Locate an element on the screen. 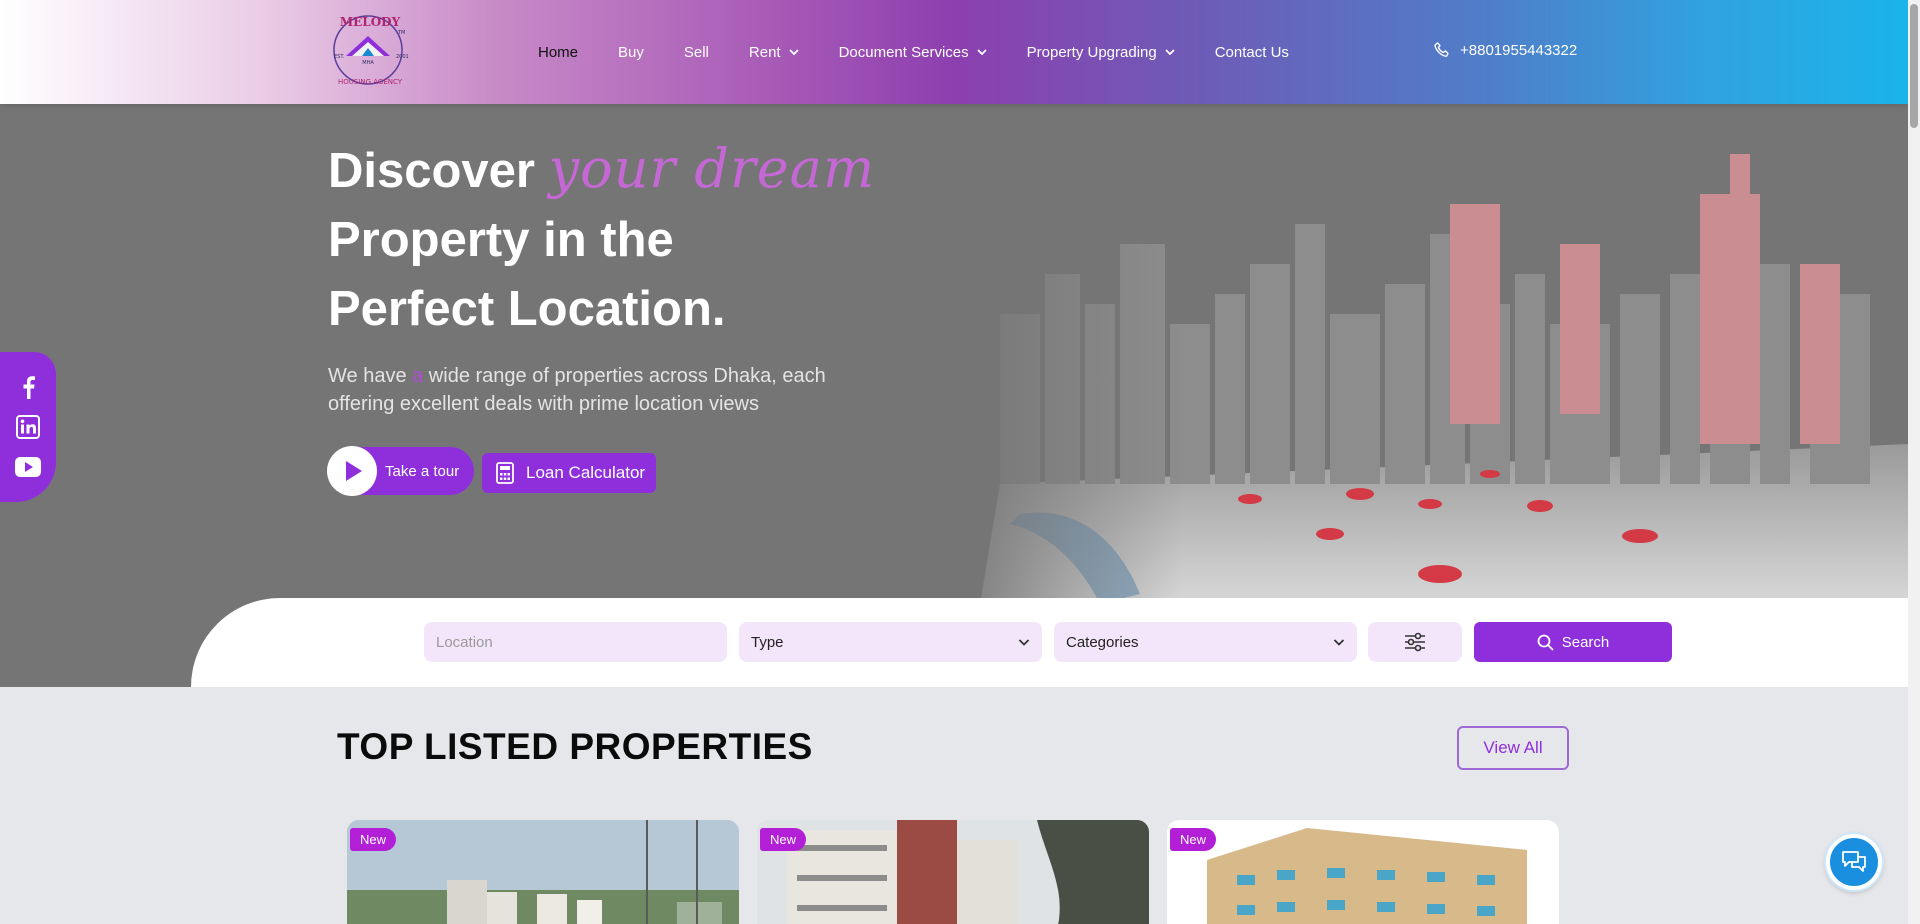 The image size is (1920, 924). take-a-tour-label: Take a tour is located at coordinates (422, 471).